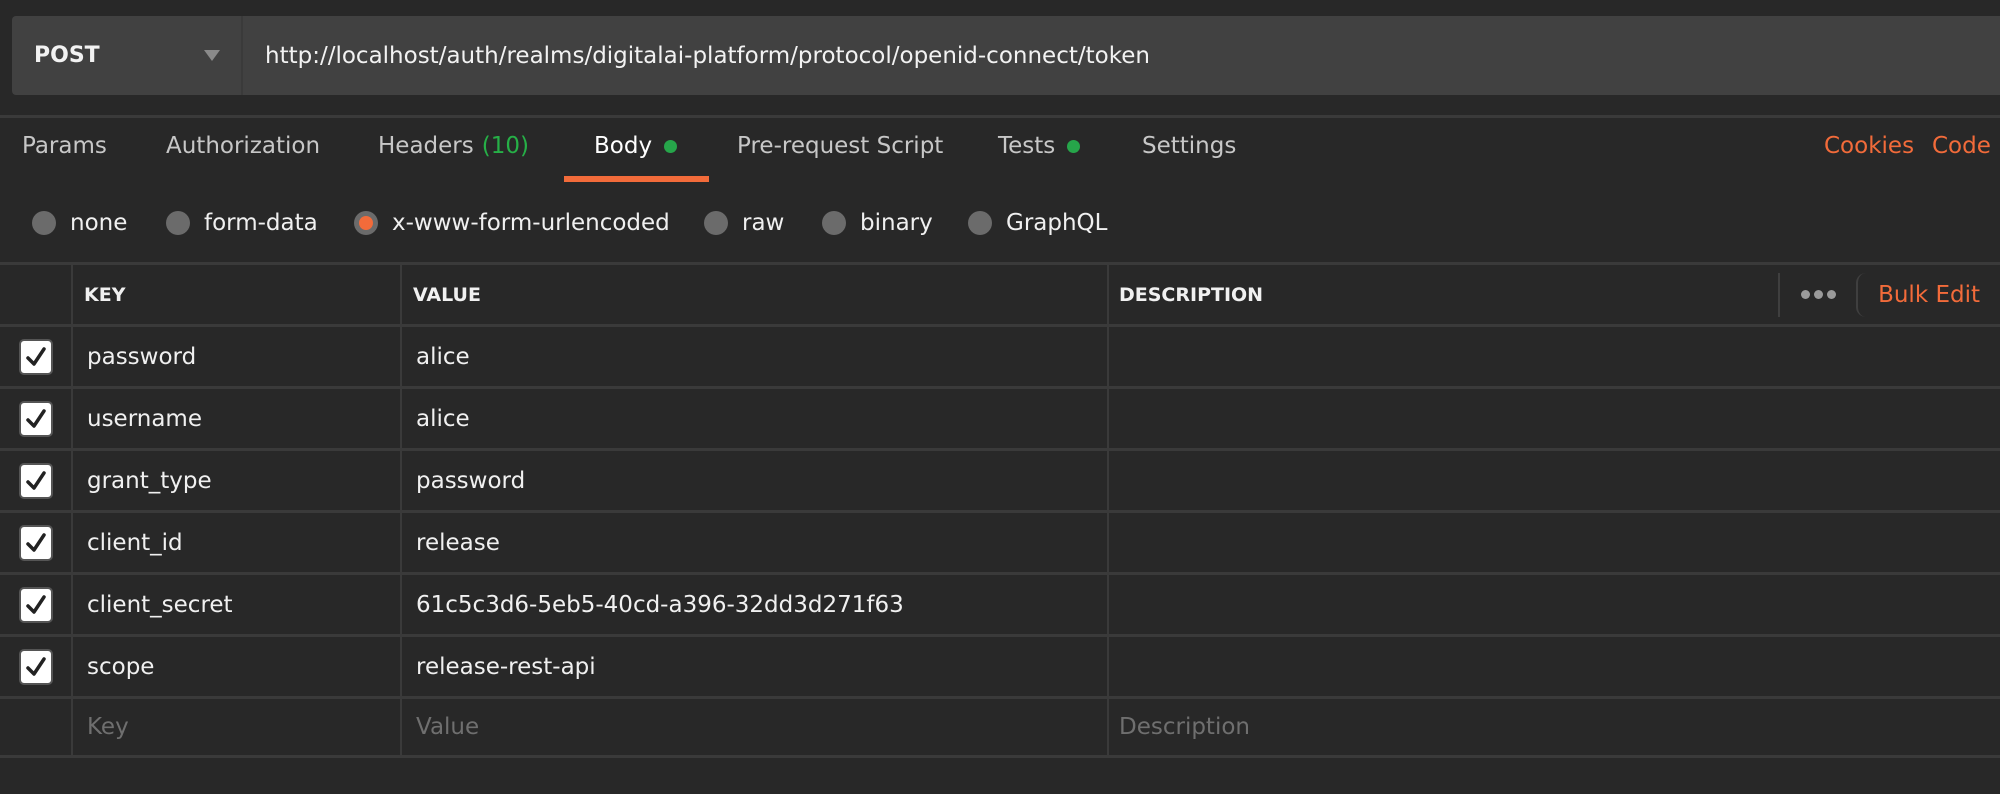  I want to click on row-value: release, so click(755, 542).